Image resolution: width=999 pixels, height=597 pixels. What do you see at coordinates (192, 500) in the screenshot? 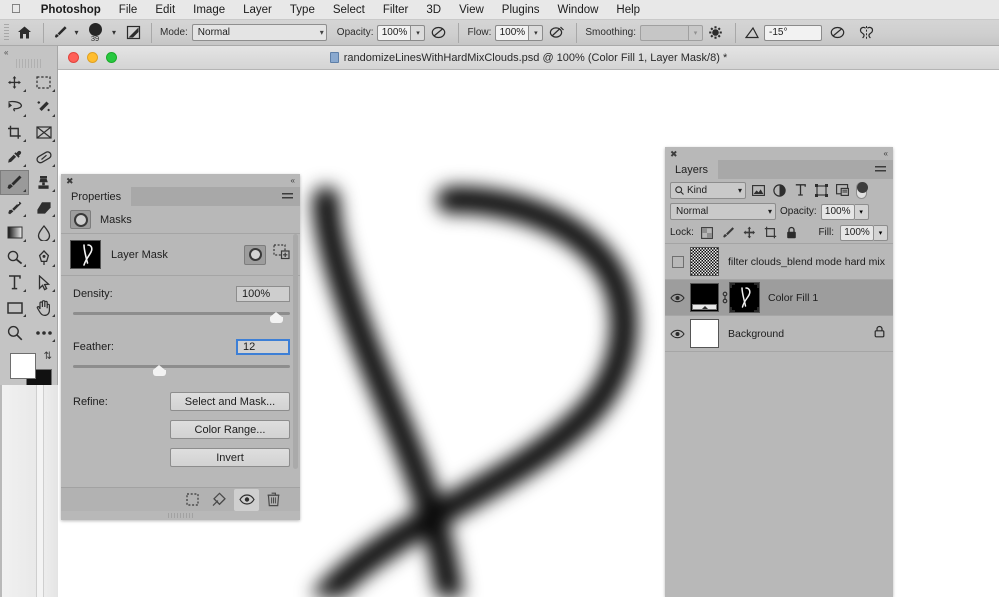
I see `load-selection-from-mask-icon` at bounding box center [192, 500].